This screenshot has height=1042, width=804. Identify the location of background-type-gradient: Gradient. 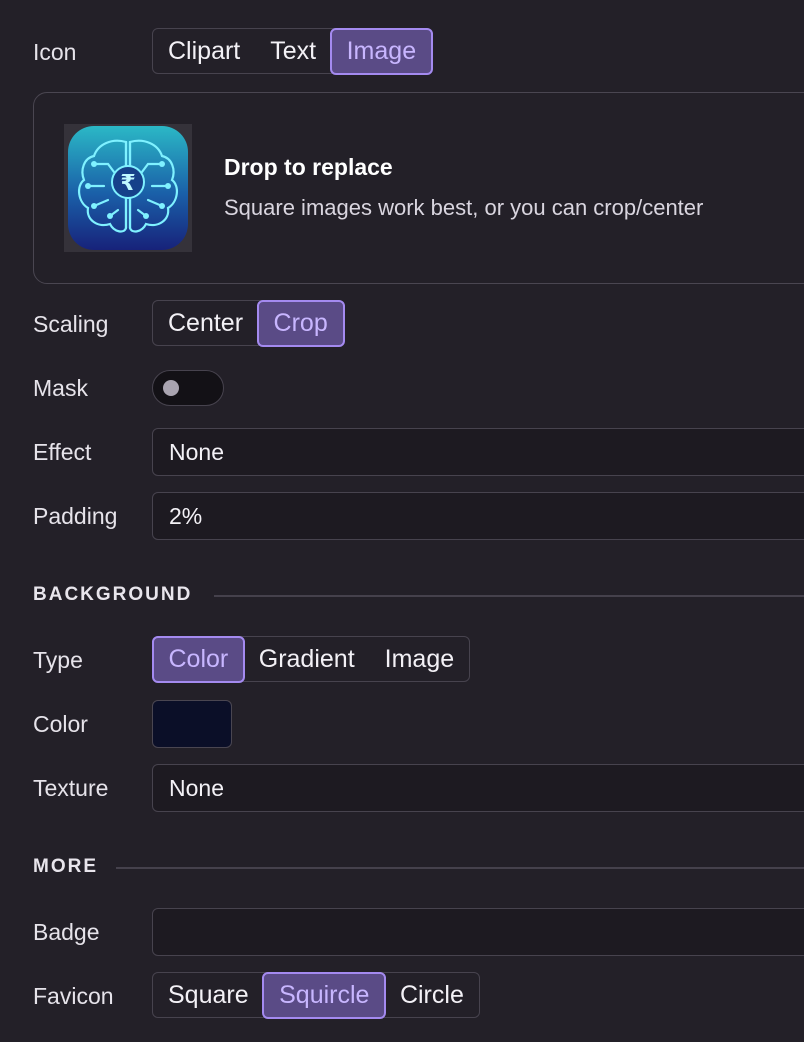
(307, 659).